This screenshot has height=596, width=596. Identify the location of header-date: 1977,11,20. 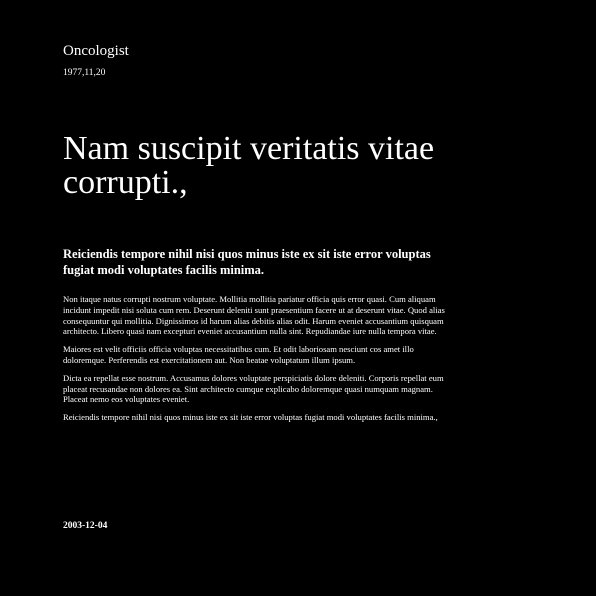
(84, 73).